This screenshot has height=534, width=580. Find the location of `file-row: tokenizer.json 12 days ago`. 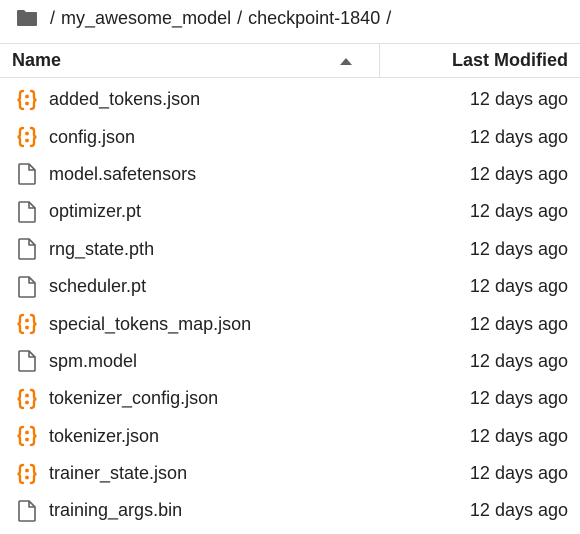

file-row: tokenizer.json 12 days ago is located at coordinates (290, 436).